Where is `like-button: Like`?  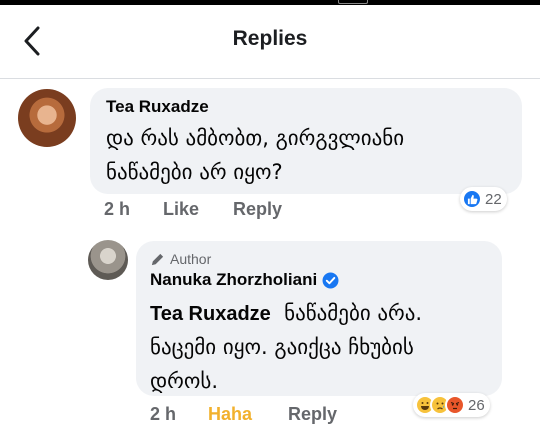 like-button: Like is located at coordinates (181, 209).